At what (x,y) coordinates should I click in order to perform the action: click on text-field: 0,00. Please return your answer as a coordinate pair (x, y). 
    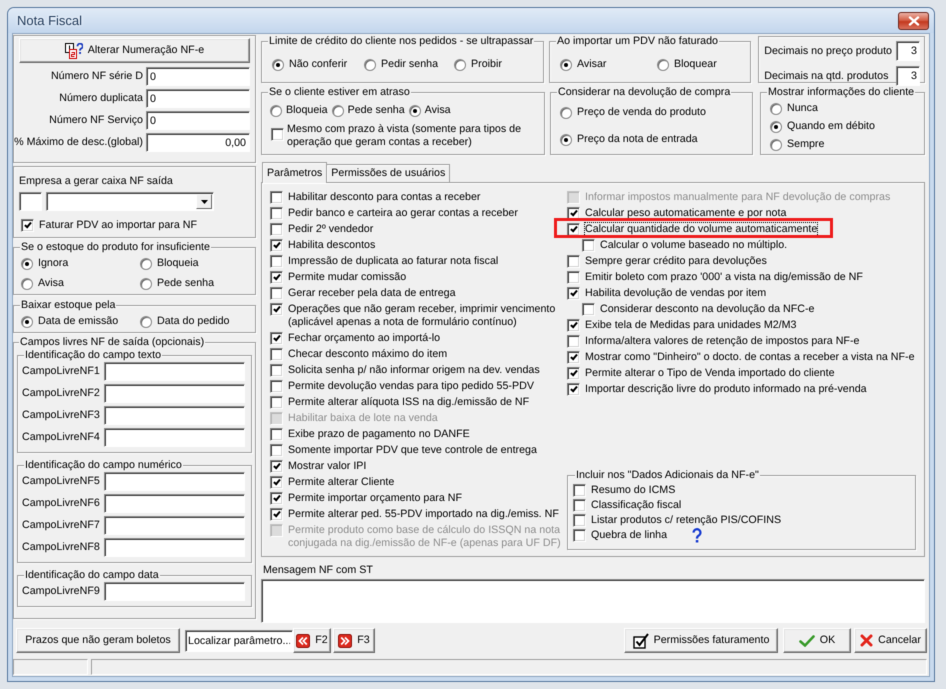
    Looking at the image, I should click on (198, 142).